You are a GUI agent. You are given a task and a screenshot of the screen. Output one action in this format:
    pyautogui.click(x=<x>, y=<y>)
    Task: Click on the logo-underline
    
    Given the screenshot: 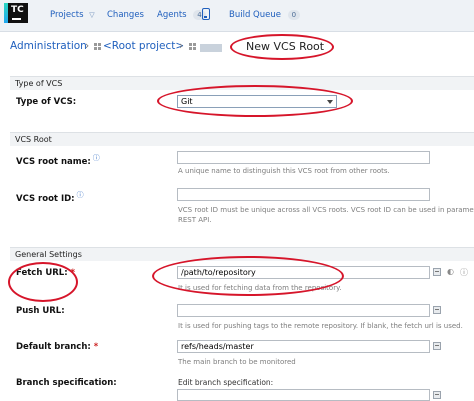 What is the action you would take?
    pyautogui.click(x=16, y=19)
    